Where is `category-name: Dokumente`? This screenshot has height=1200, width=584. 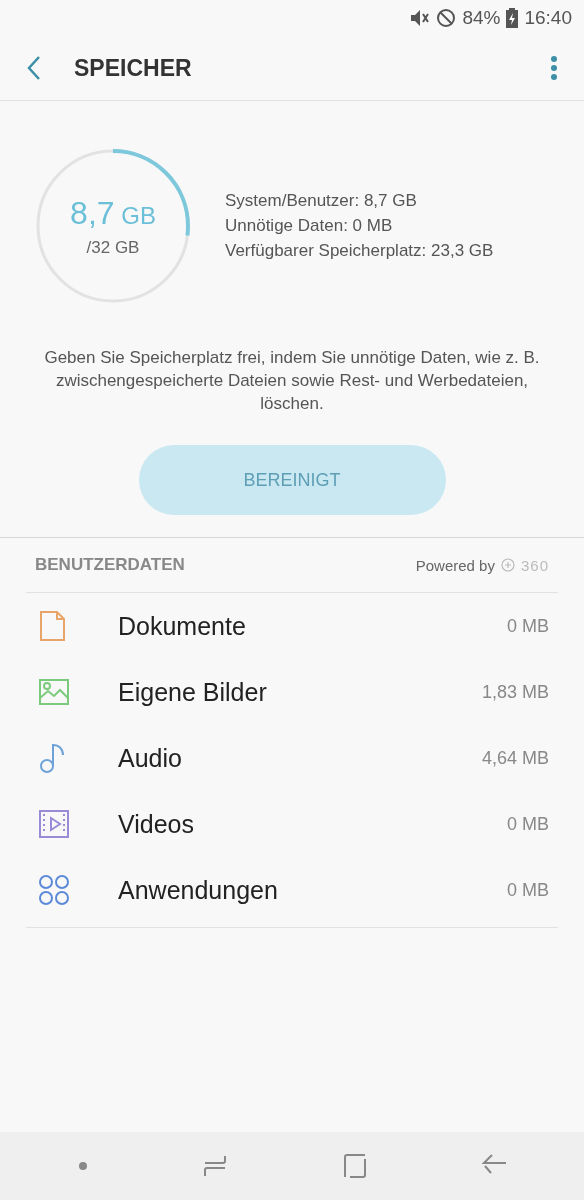
category-name: Dokumente is located at coordinates (182, 626).